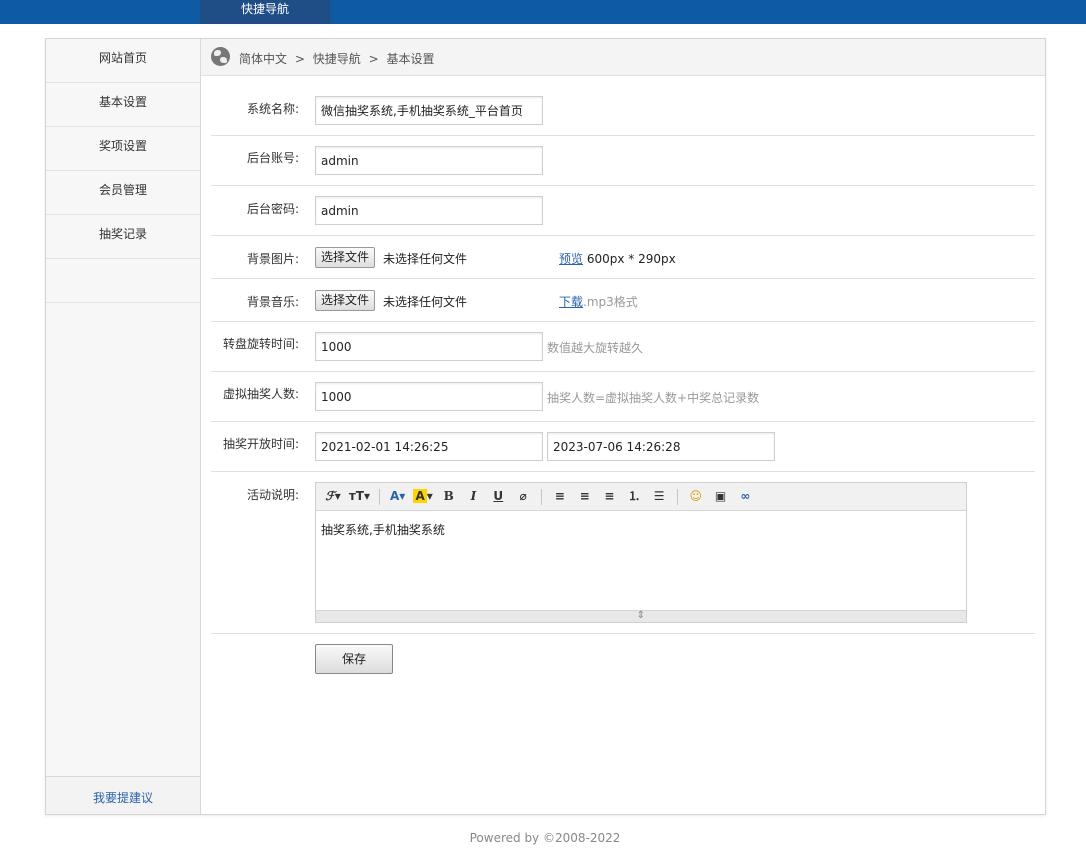 This screenshot has width=1086, height=863. Describe the element at coordinates (571, 259) in the screenshot. I see `preview-link: 预览` at that location.